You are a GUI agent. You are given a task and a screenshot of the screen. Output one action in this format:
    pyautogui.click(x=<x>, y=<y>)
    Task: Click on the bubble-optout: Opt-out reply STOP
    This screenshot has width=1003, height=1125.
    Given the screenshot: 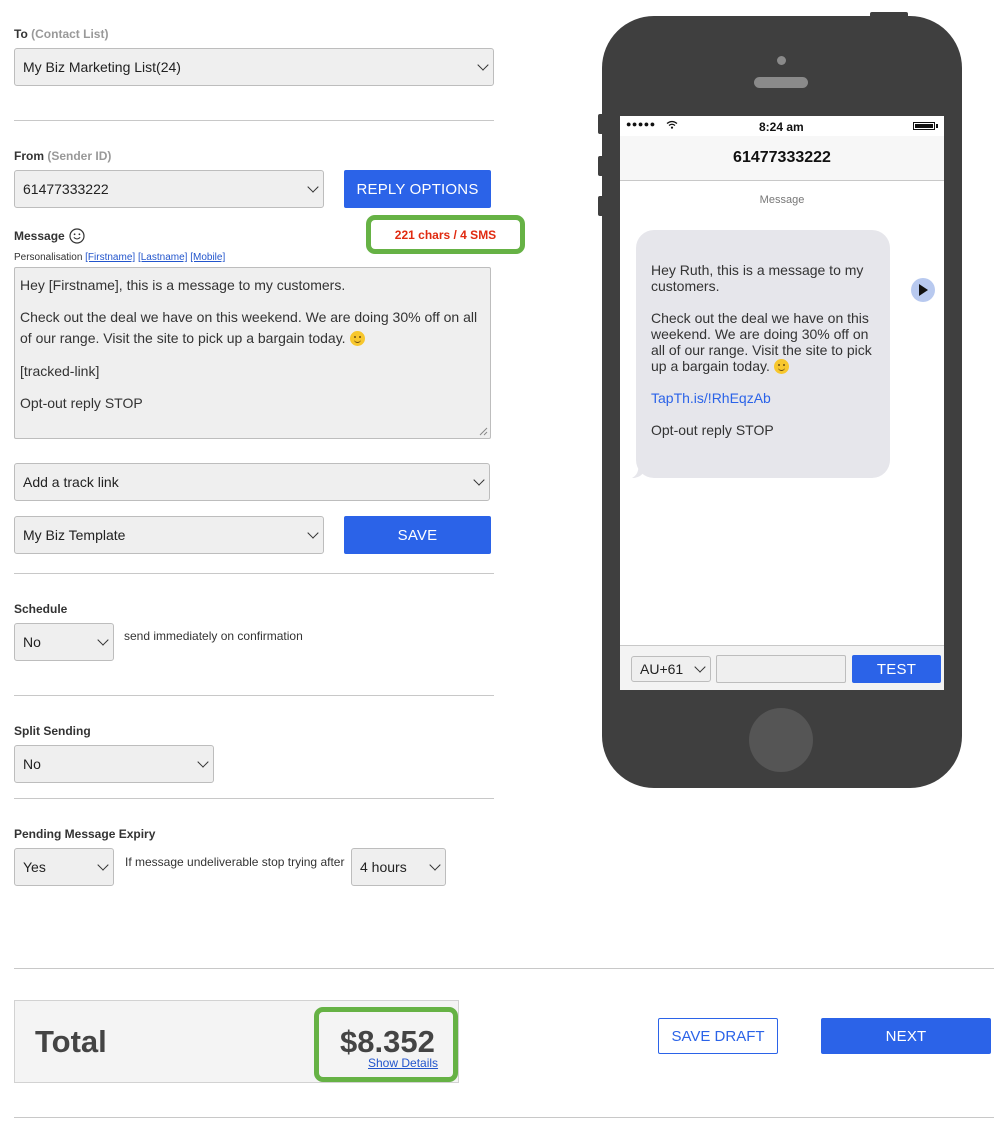 What is the action you would take?
    pyautogui.click(x=712, y=430)
    